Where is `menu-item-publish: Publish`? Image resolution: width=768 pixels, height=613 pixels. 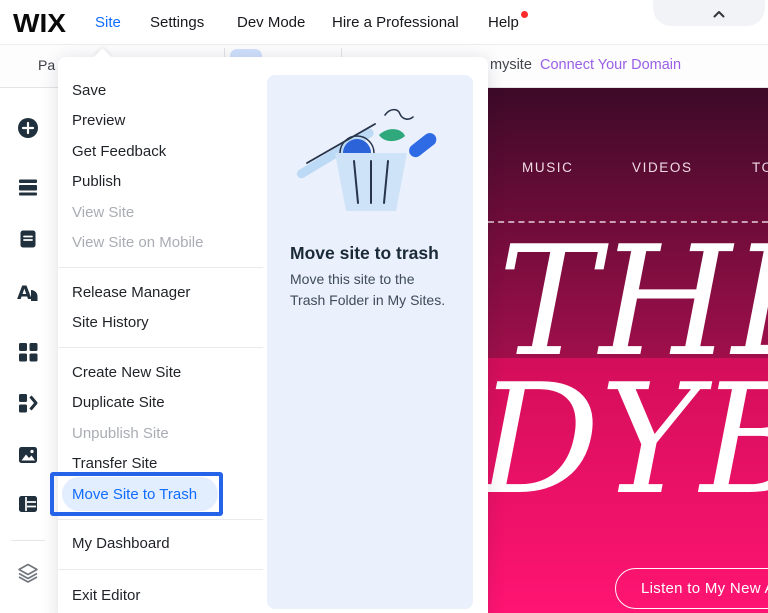
menu-item-publish: Publish is located at coordinates (160, 182).